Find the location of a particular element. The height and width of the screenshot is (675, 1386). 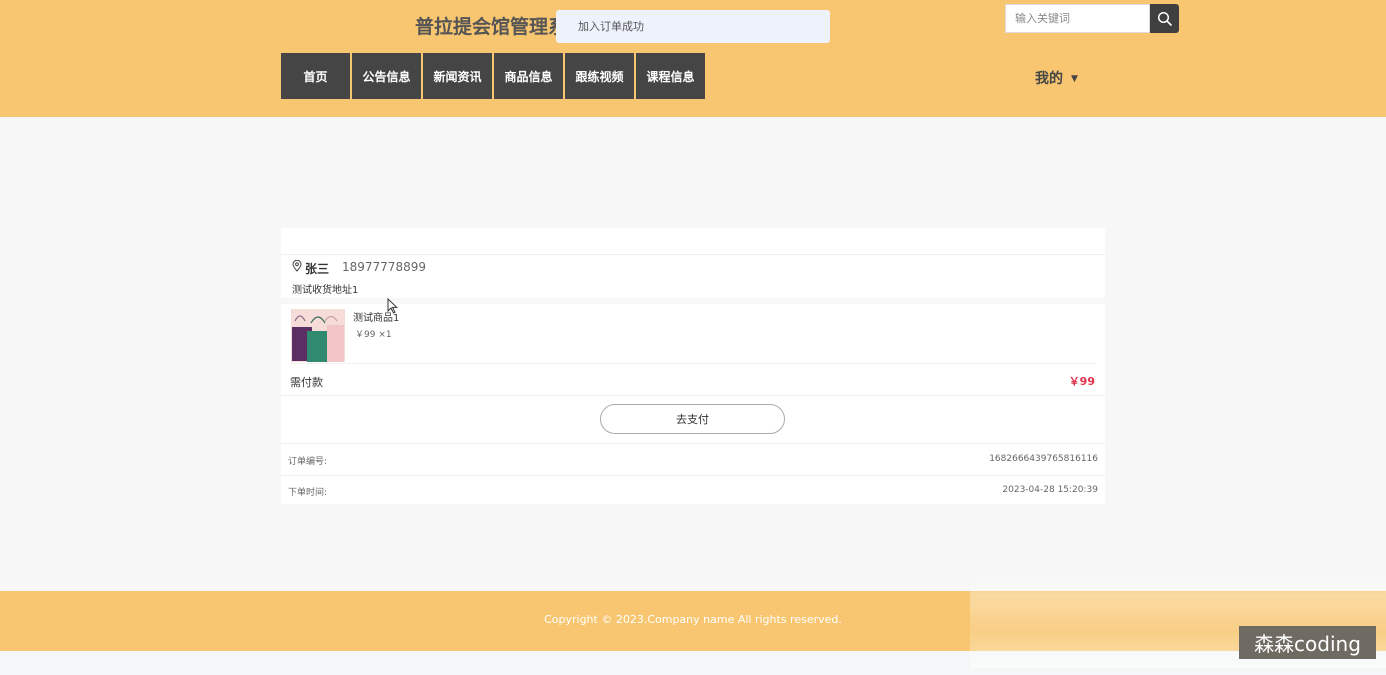

recipient-address: 测试收货地址1 is located at coordinates (325, 290).